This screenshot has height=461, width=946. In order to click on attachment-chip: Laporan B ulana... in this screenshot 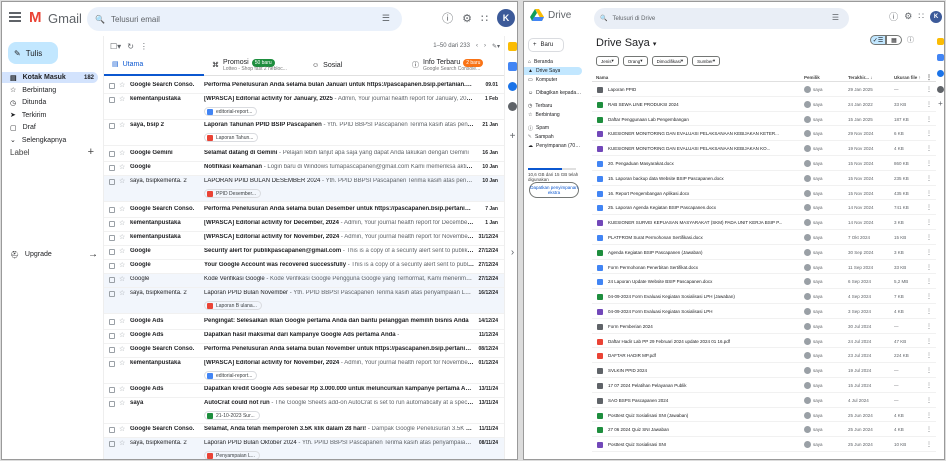, I will do `click(233, 305)`.